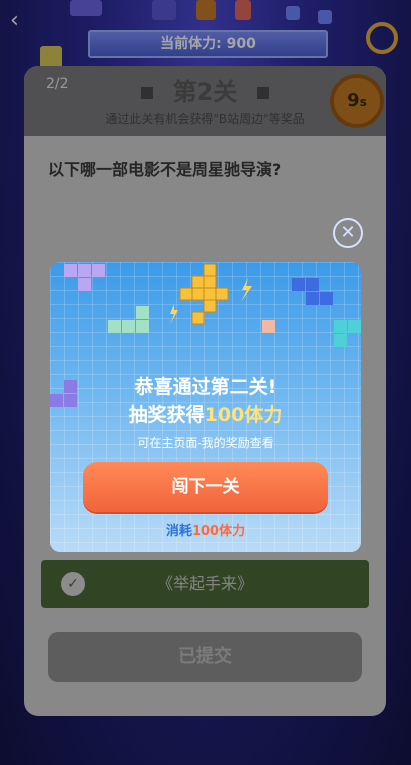 The height and width of the screenshot is (765, 411). Describe the element at coordinates (166, 415) in the screenshot. I see `reward-prefix: 抽奖获得` at that location.